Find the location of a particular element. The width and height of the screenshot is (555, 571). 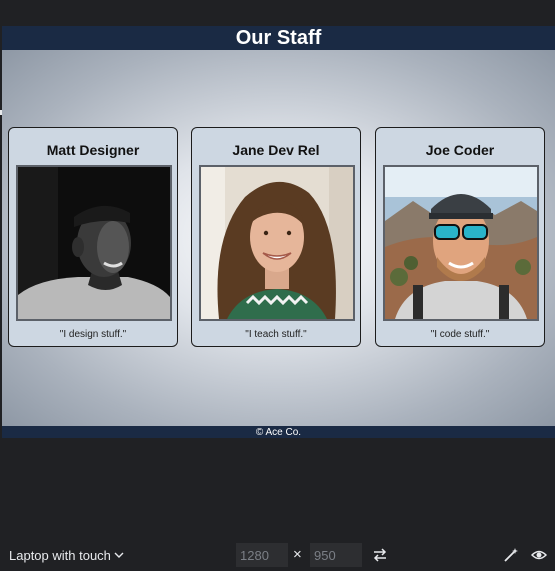

times-icon: × is located at coordinates (297, 554).